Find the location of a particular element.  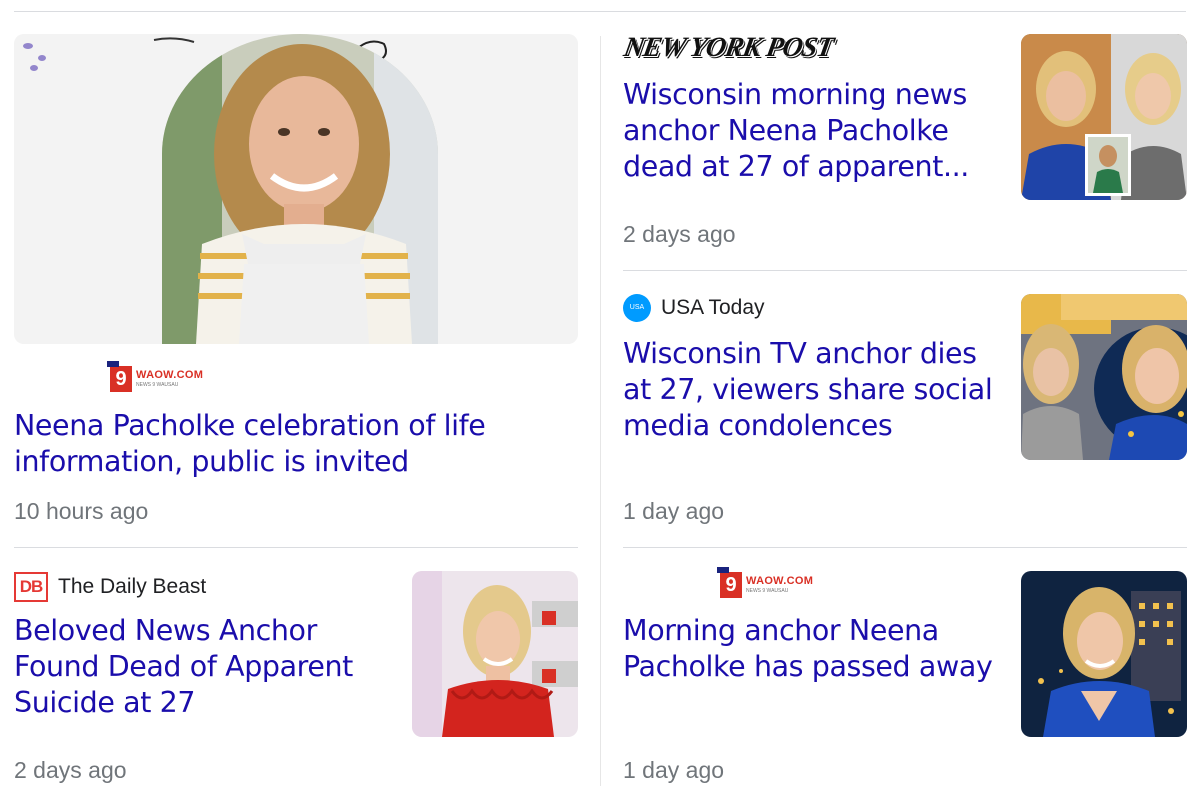

source-name: USA Today is located at coordinates (713, 307).